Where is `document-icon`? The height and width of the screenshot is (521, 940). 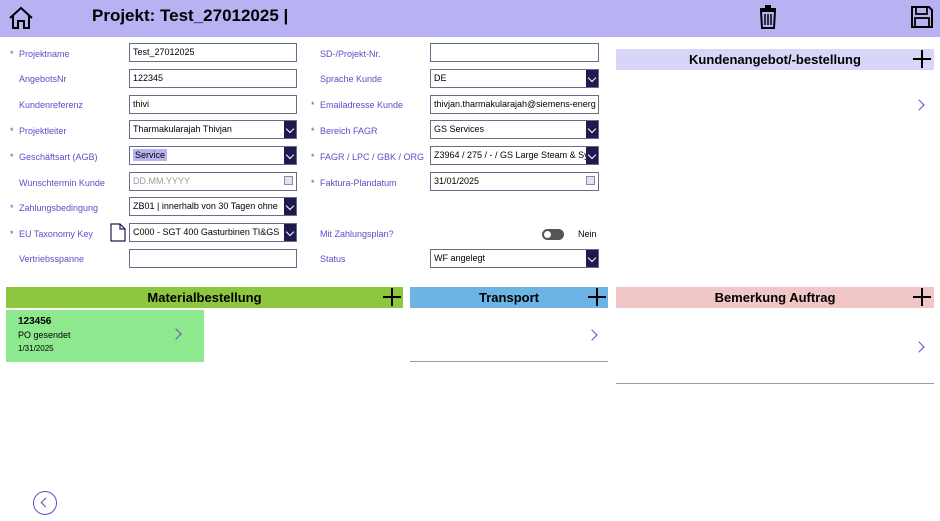
document-icon is located at coordinates (118, 232).